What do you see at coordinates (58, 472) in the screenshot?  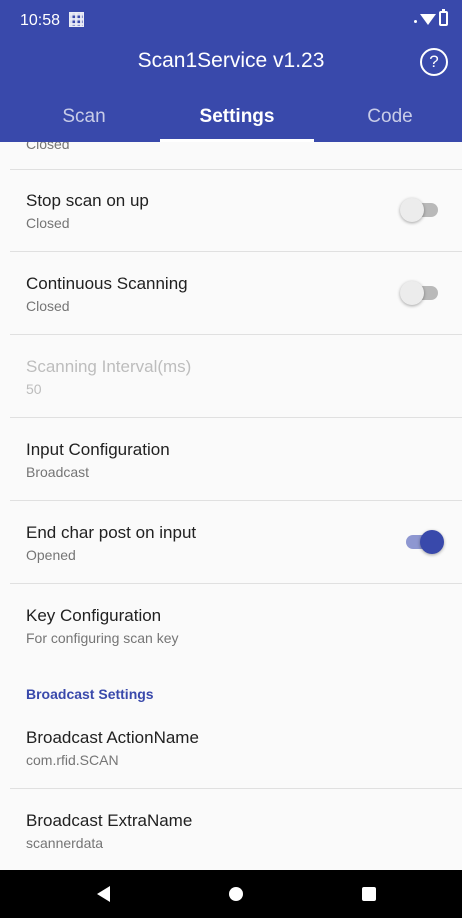 I see `setting-summary: Broadcast` at bounding box center [58, 472].